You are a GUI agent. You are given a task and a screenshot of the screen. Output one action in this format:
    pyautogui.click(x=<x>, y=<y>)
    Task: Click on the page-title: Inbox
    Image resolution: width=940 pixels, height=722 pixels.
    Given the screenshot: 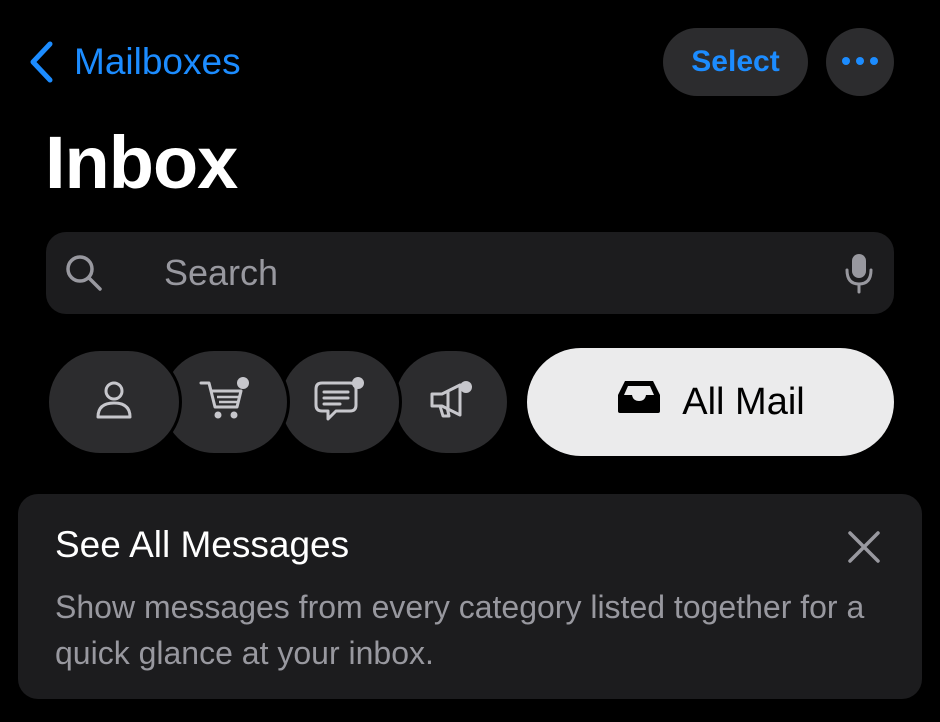 What is the action you would take?
    pyautogui.click(x=141, y=162)
    